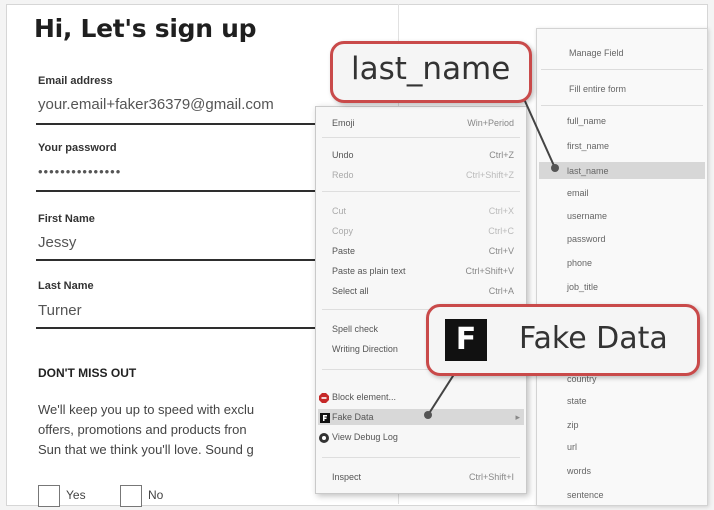 The image size is (714, 510). Describe the element at coordinates (501, 251) in the screenshot. I see `menu-item-shortcut: Ctrl+V` at that location.